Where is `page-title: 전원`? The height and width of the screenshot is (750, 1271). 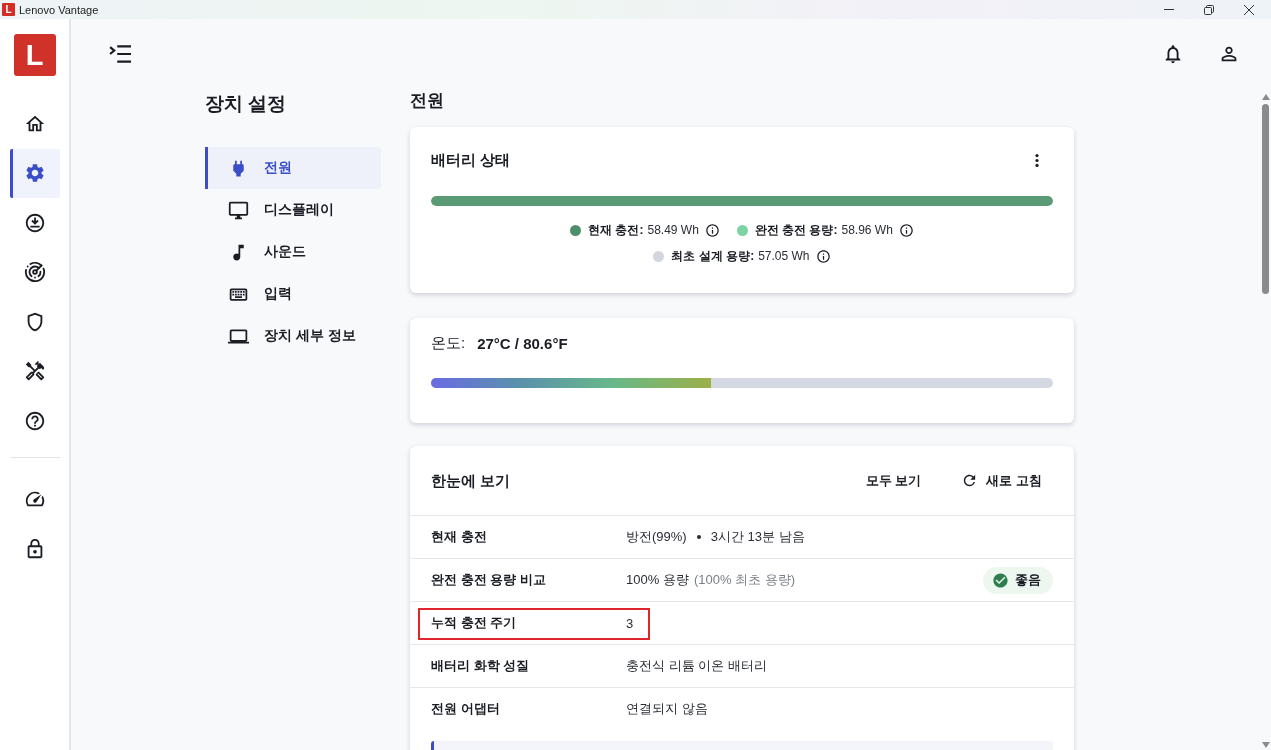 page-title: 전원 is located at coordinates (427, 101).